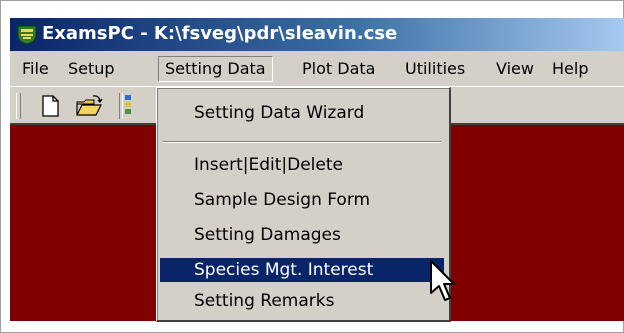 Image resolution: width=624 pixels, height=333 pixels. I want to click on menu-plot-data: Plot Data, so click(338, 69).